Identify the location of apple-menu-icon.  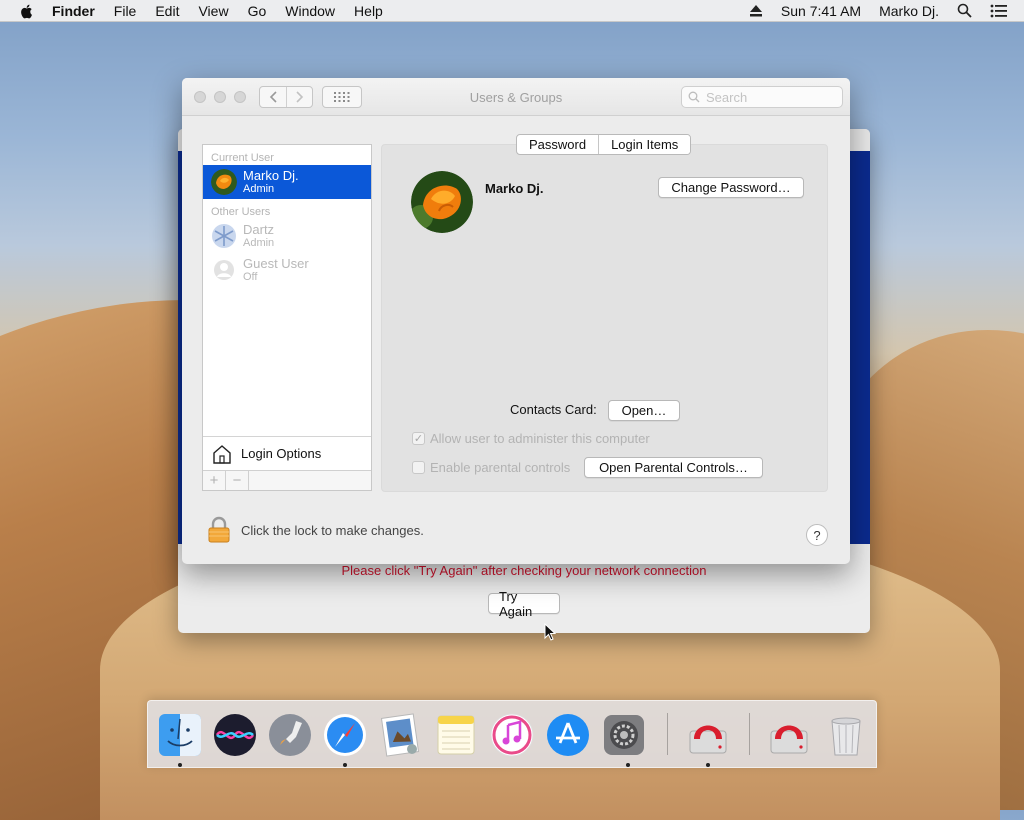
(27, 11).